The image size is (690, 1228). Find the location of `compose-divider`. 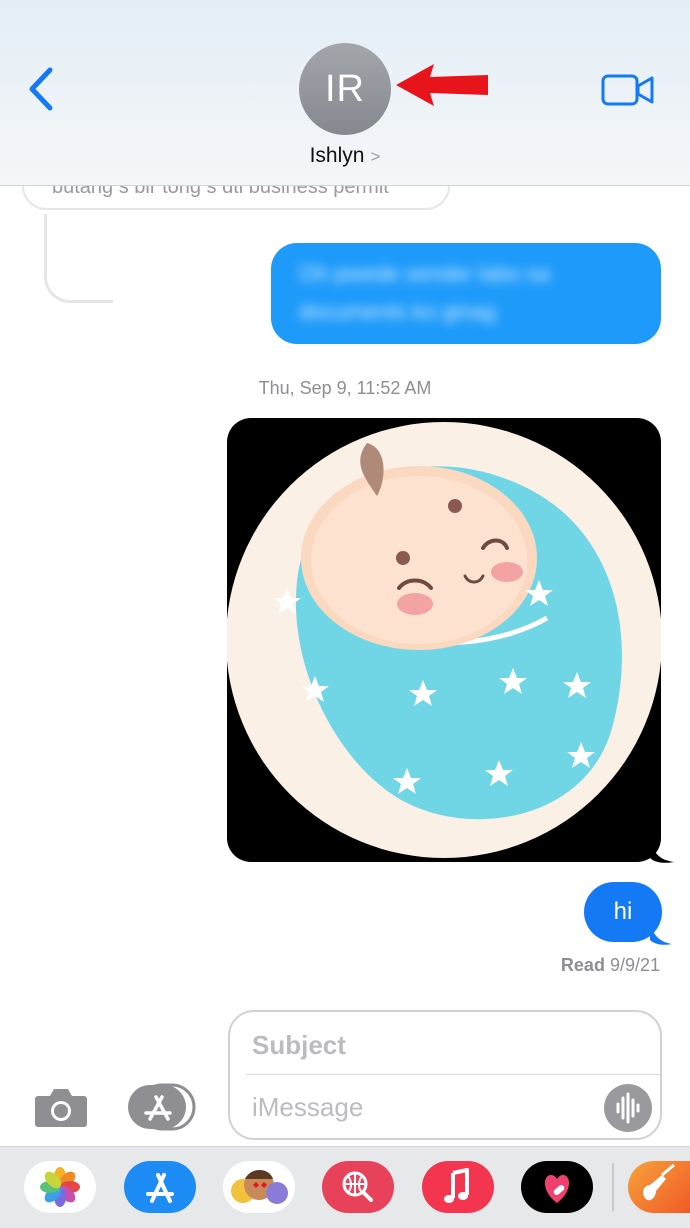

compose-divider is located at coordinates (453, 1074).